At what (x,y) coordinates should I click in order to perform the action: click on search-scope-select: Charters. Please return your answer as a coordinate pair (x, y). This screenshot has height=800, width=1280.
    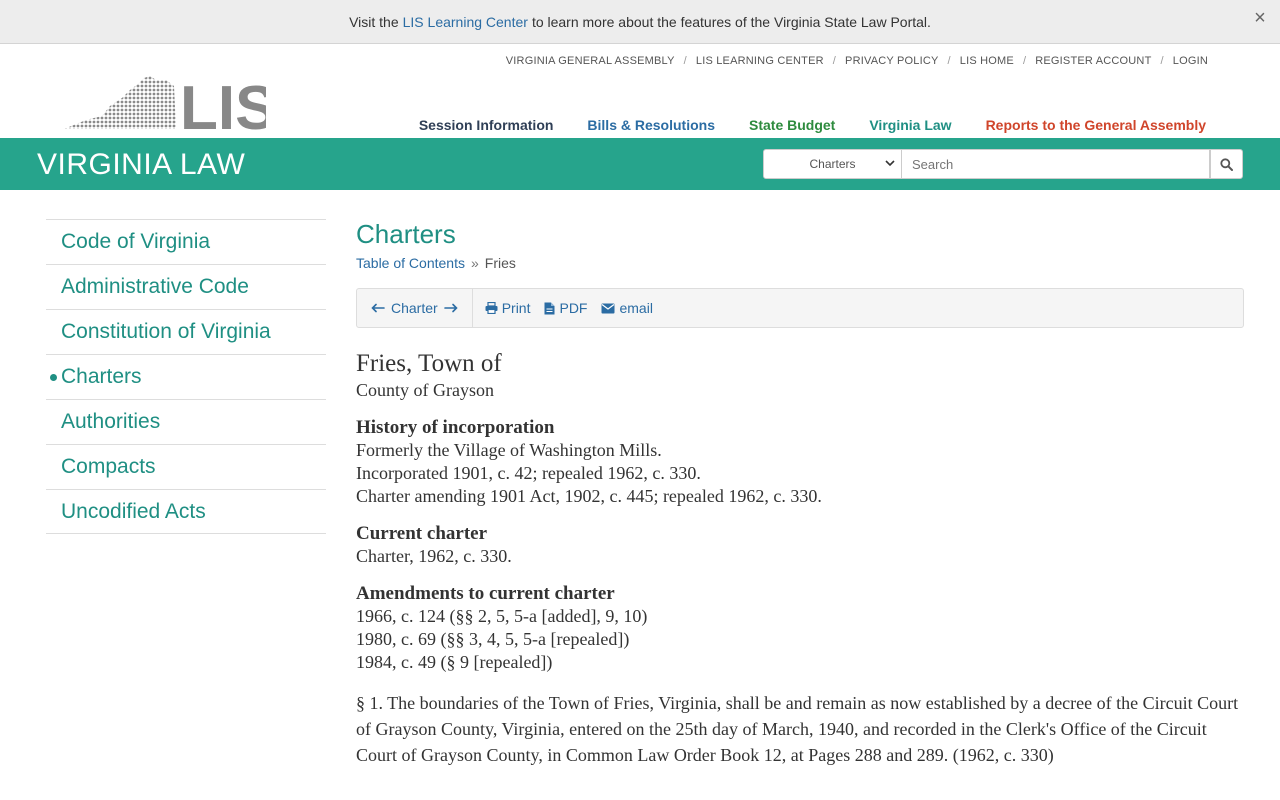
    Looking at the image, I should click on (832, 164).